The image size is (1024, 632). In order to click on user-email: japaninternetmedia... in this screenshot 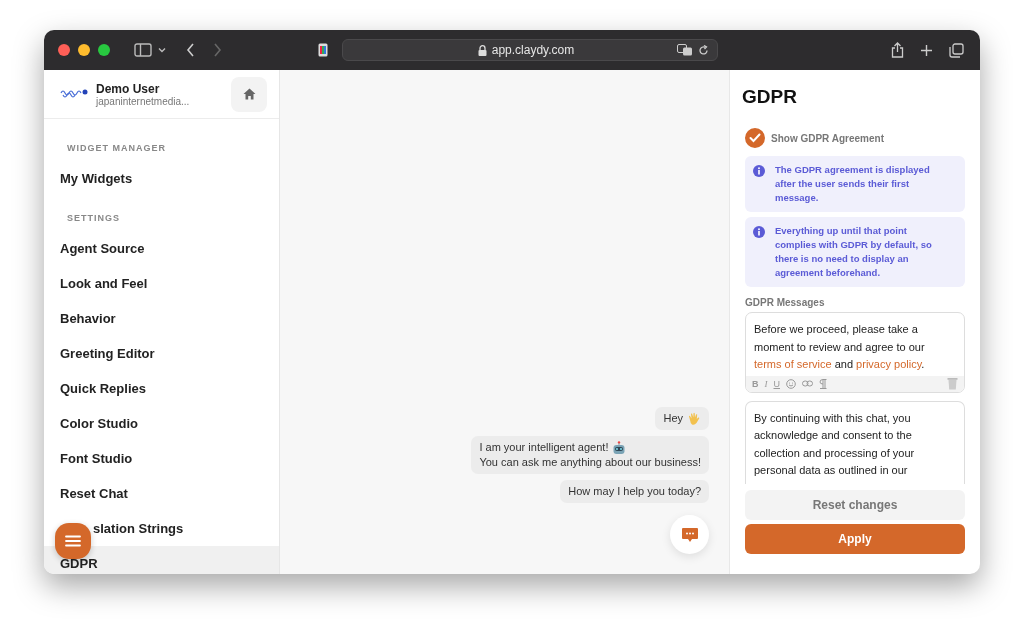, I will do `click(143, 101)`.